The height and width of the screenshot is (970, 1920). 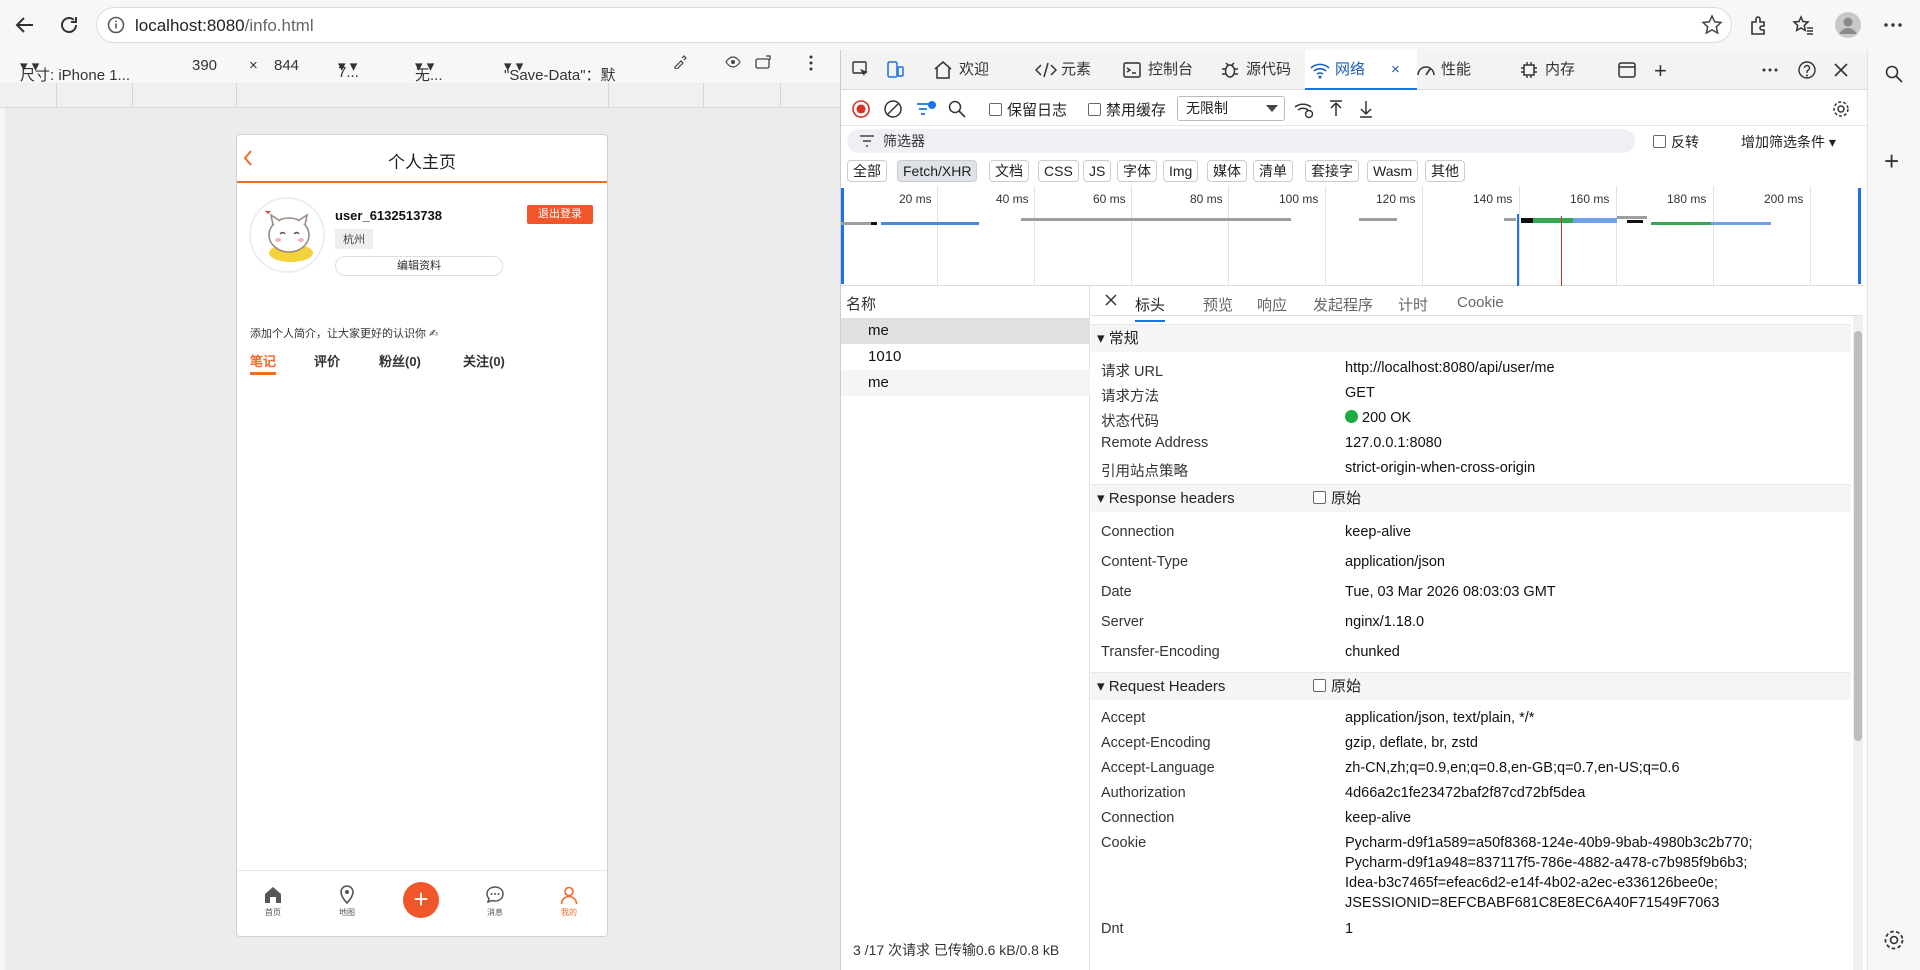 I want to click on type-all: 全部, so click(x=867, y=171).